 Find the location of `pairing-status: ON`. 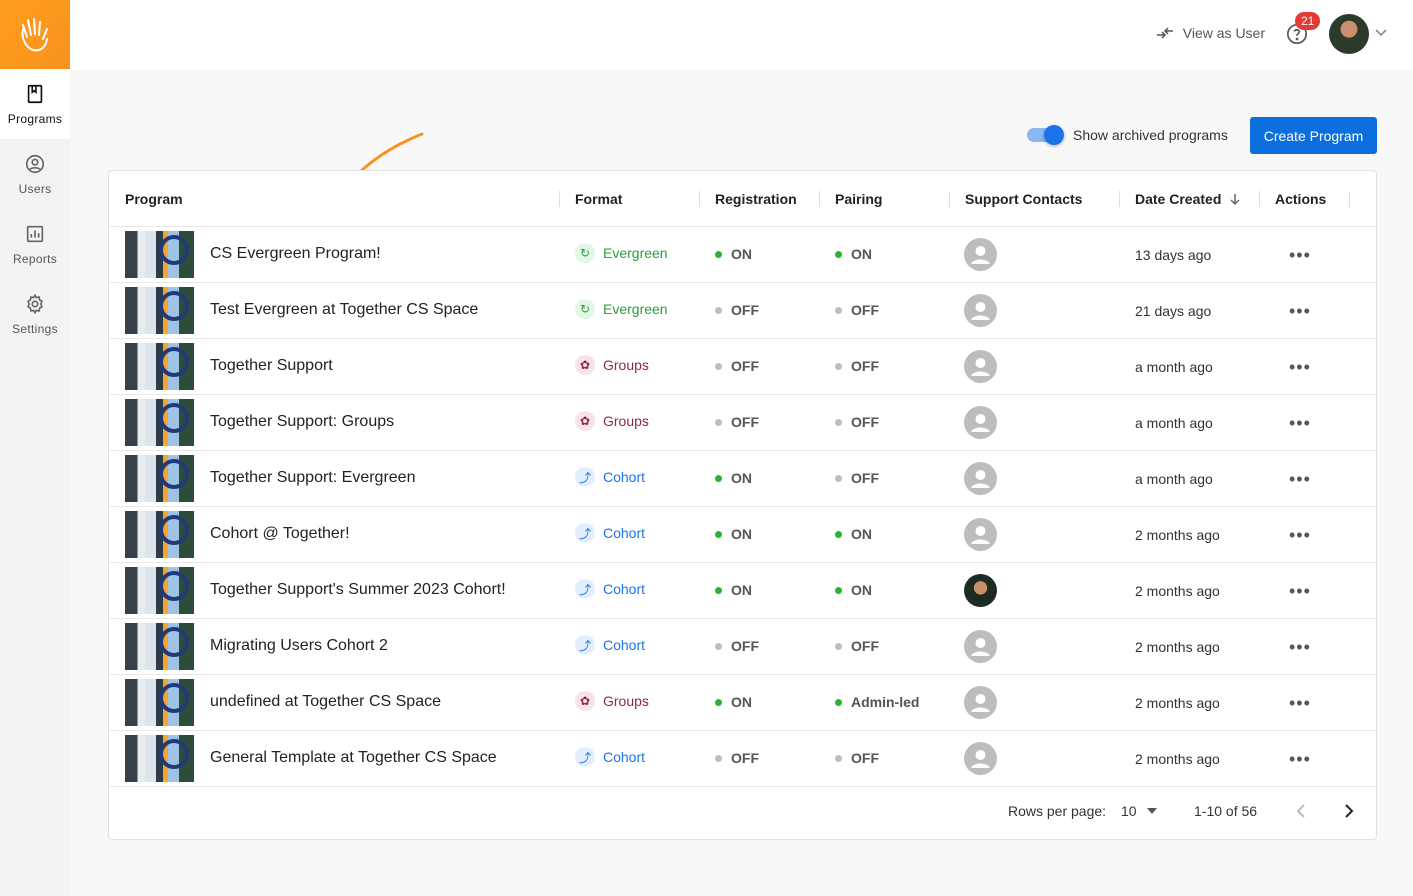

pairing-status: ON is located at coordinates (853, 590).